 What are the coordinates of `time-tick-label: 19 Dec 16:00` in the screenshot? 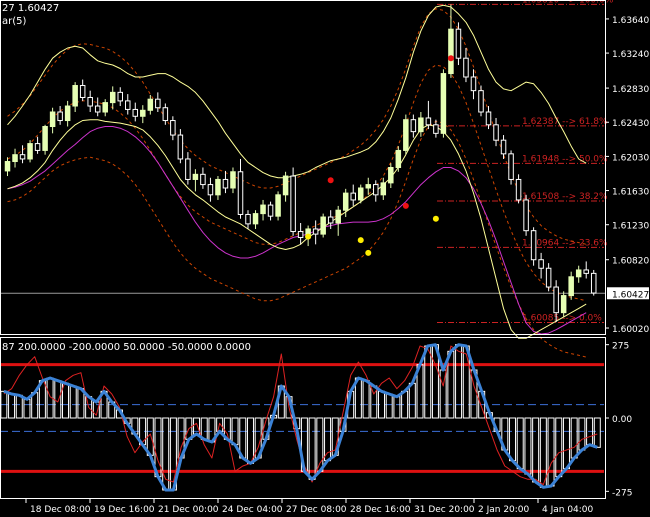 It's located at (124, 510).